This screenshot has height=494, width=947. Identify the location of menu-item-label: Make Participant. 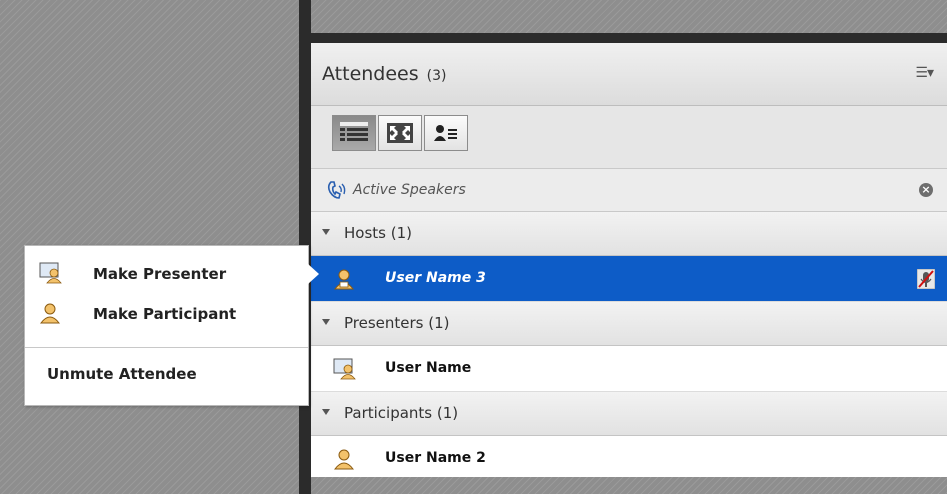
(165, 314).